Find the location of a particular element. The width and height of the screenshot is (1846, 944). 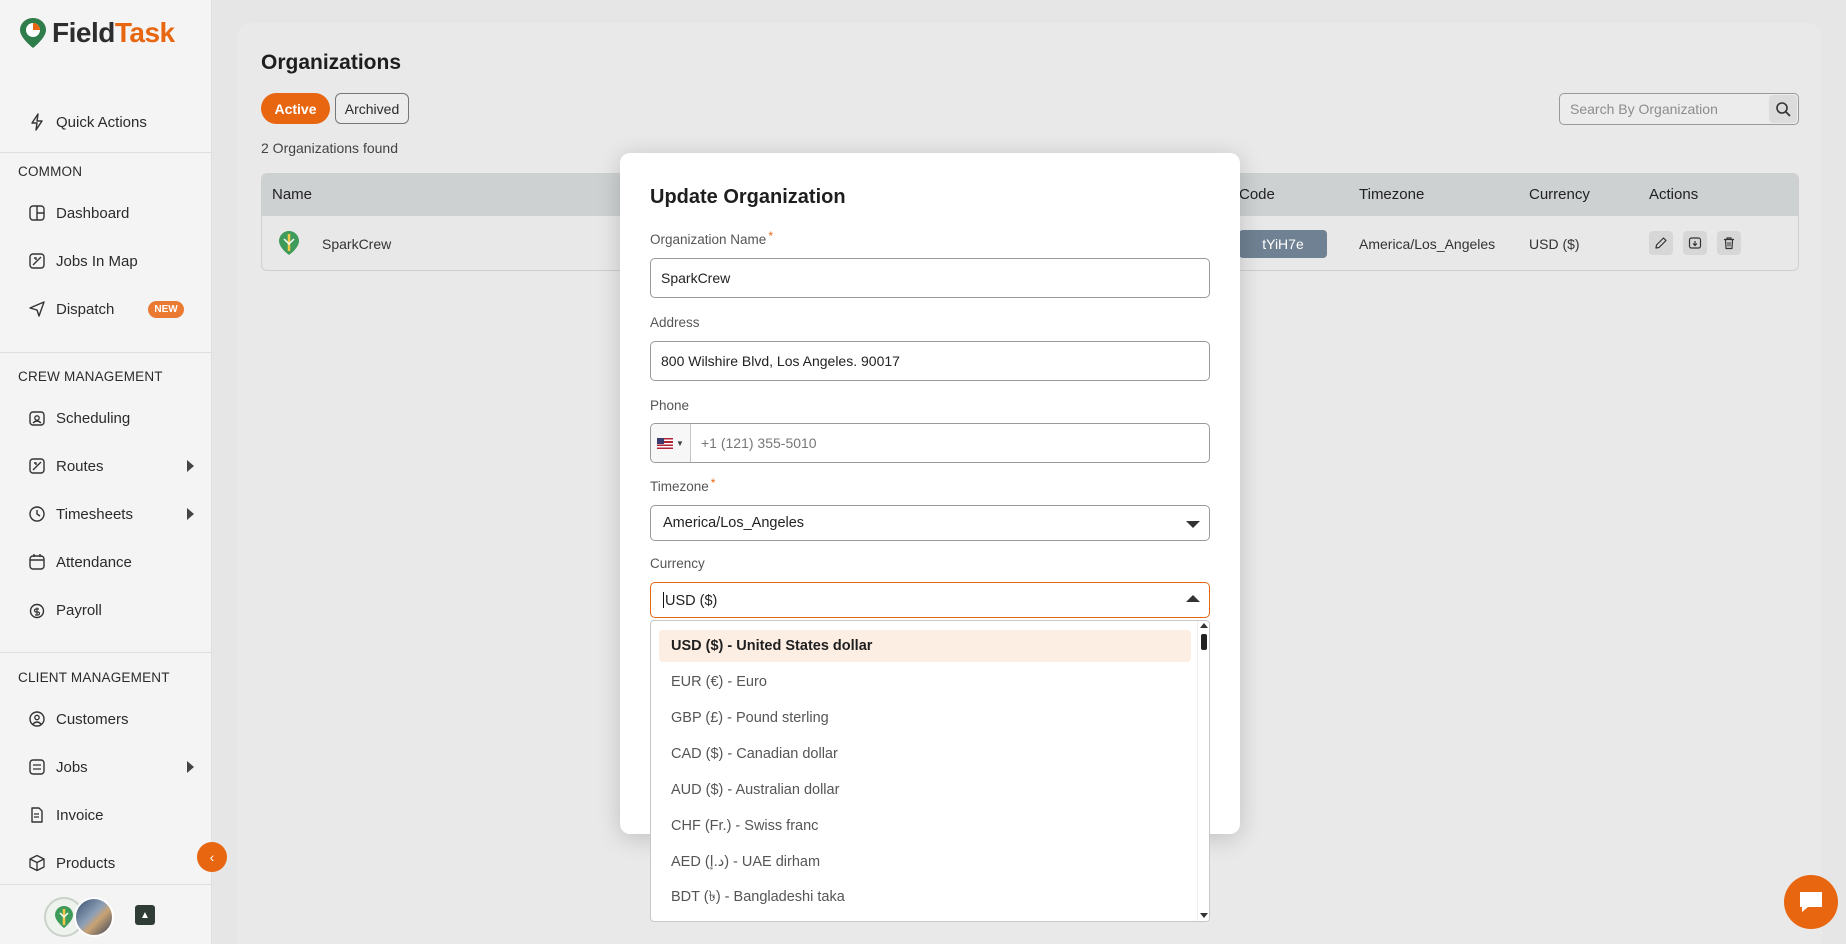

country-selector: ▼ is located at coordinates (671, 443).